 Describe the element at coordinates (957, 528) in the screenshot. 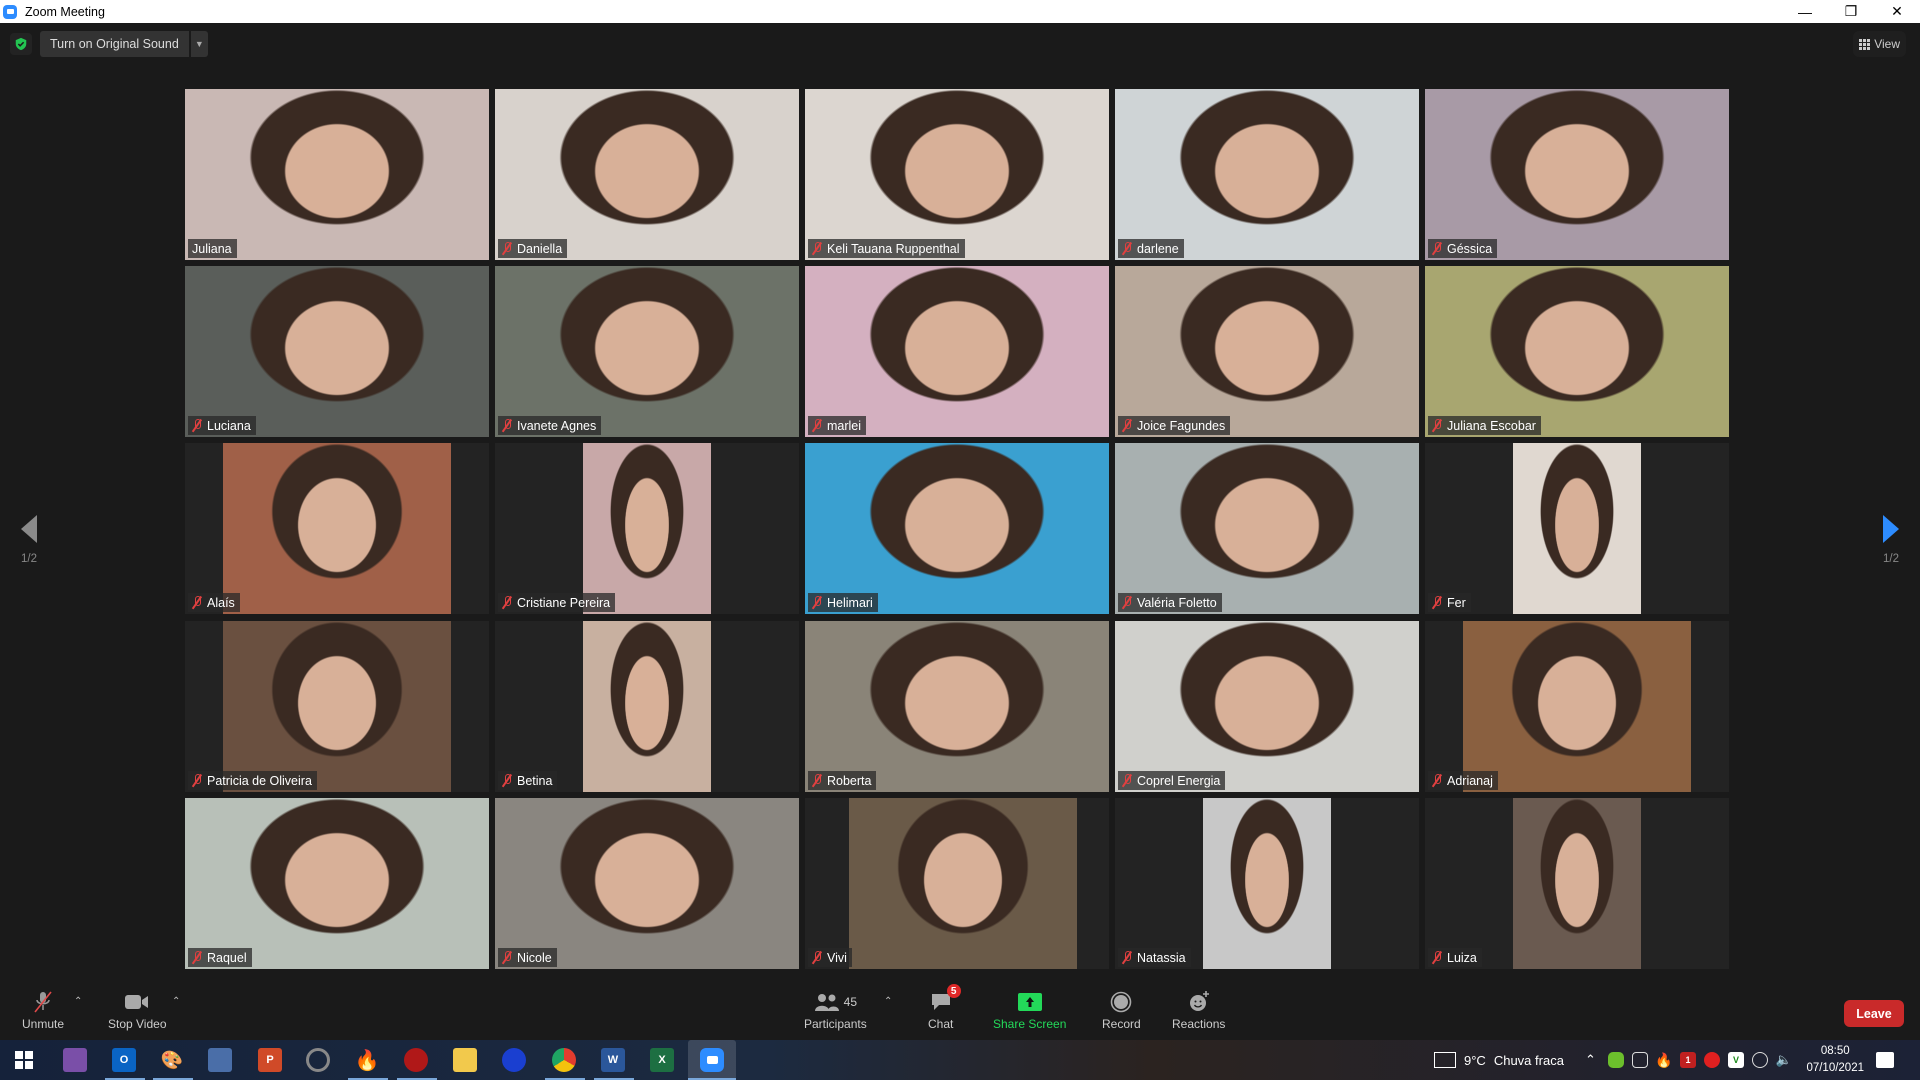

I see `participant-tile: Helimari` at that location.